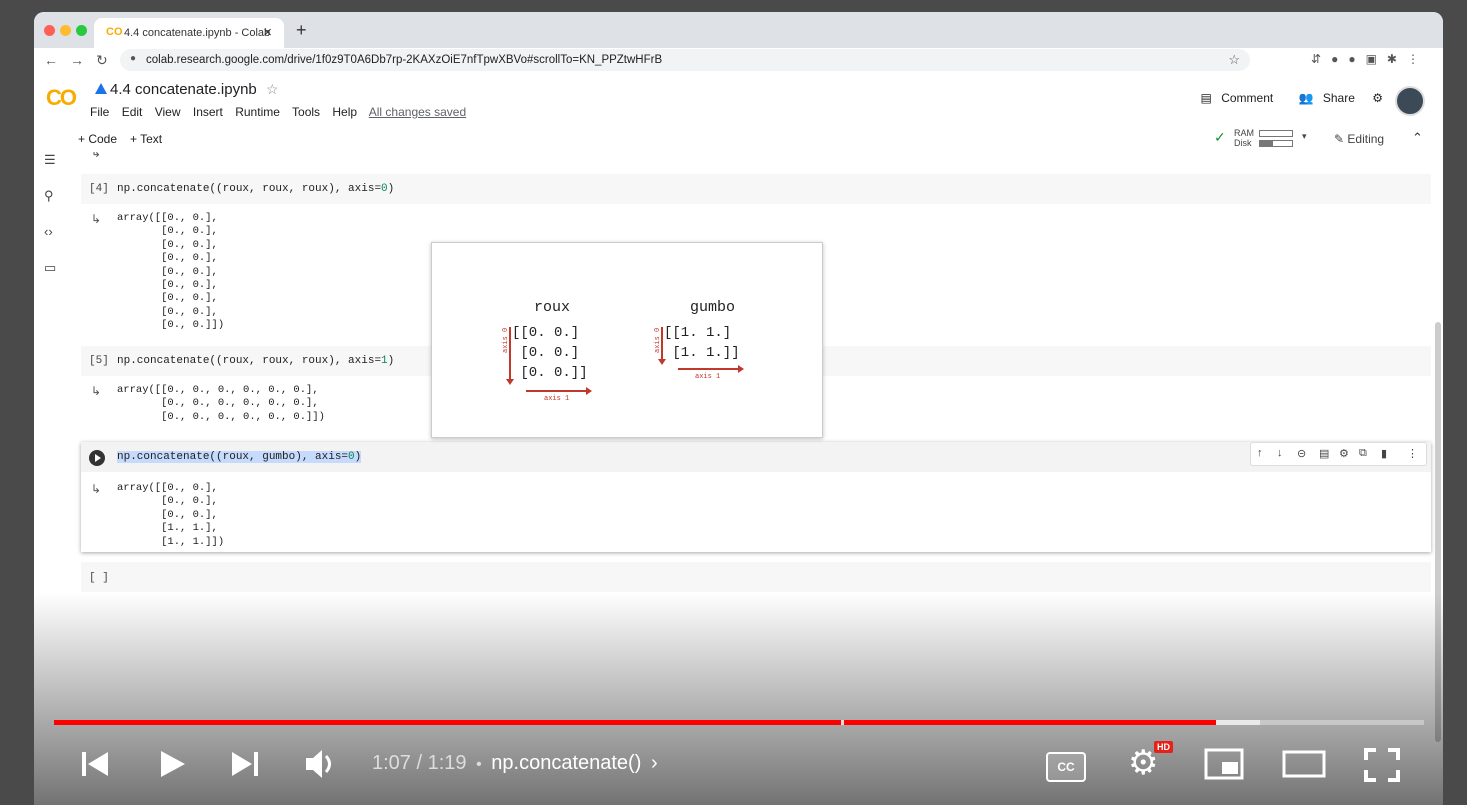  Describe the element at coordinates (1280, 453) in the screenshot. I see `move-down-icon: ↓` at that location.